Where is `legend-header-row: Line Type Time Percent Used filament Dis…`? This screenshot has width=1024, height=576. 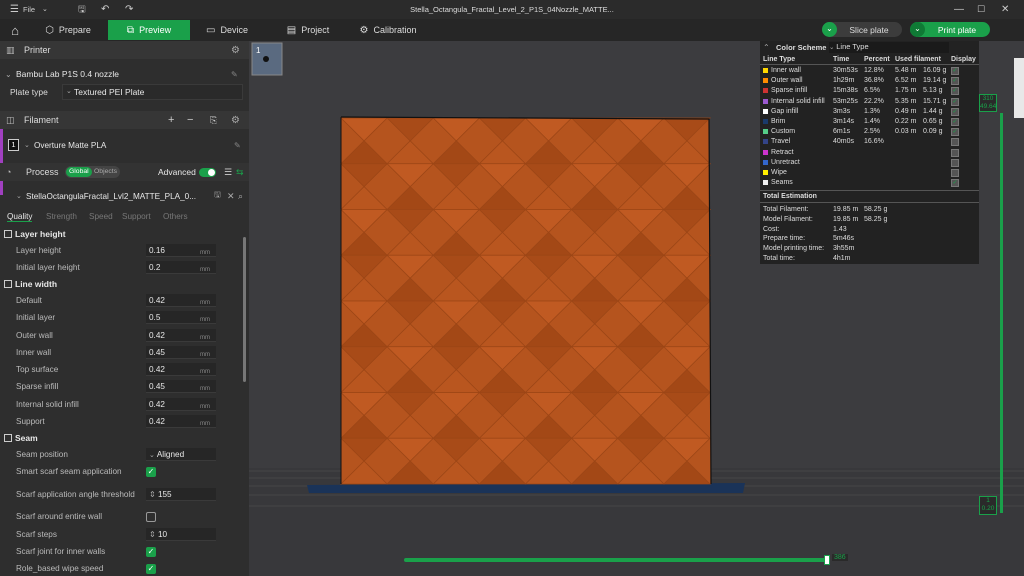
legend-header-row: Line Type Time Percent Used filament Dis… is located at coordinates (869, 59).